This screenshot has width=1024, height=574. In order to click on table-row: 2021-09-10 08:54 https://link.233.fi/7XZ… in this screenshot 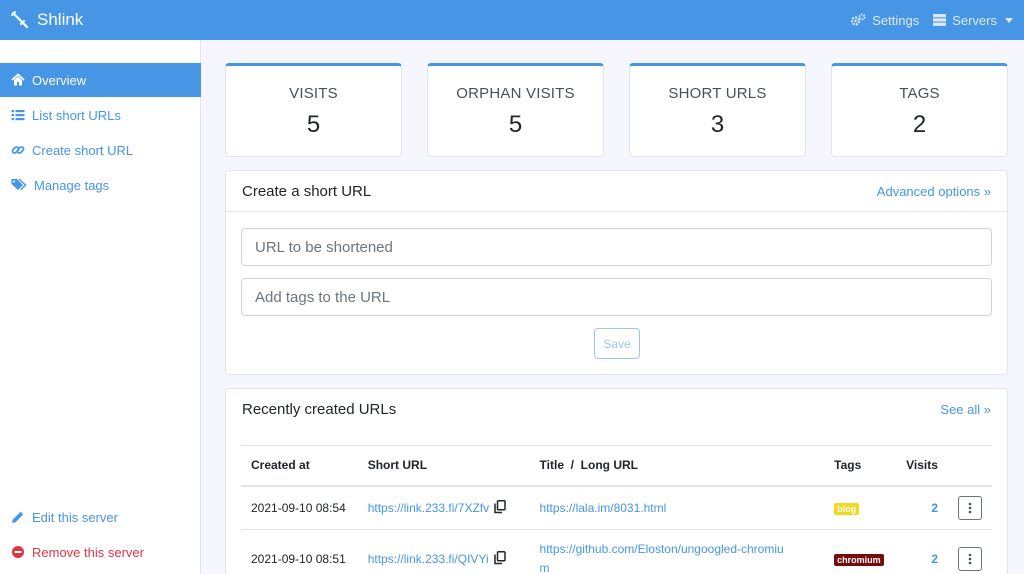, I will do `click(616, 507)`.